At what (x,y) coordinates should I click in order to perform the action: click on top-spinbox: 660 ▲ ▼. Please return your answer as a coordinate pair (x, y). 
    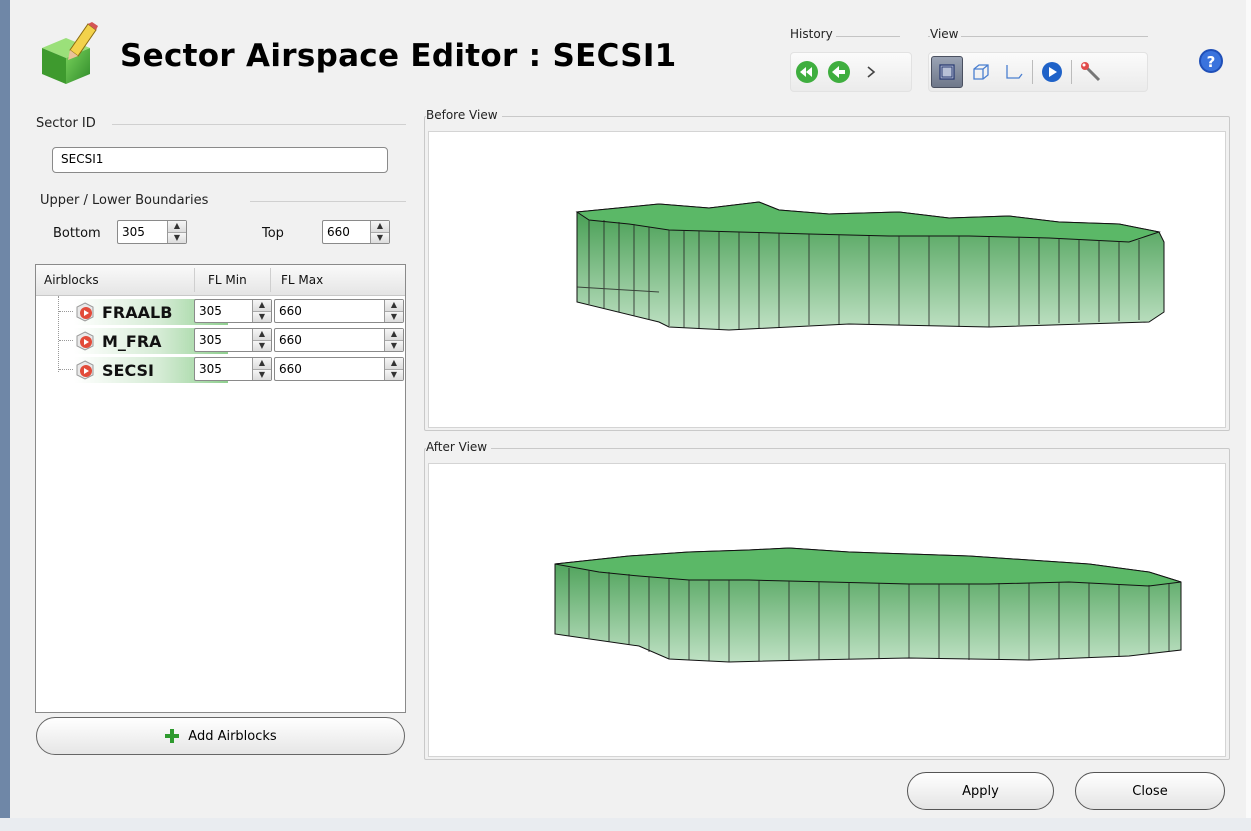
    Looking at the image, I should click on (356, 232).